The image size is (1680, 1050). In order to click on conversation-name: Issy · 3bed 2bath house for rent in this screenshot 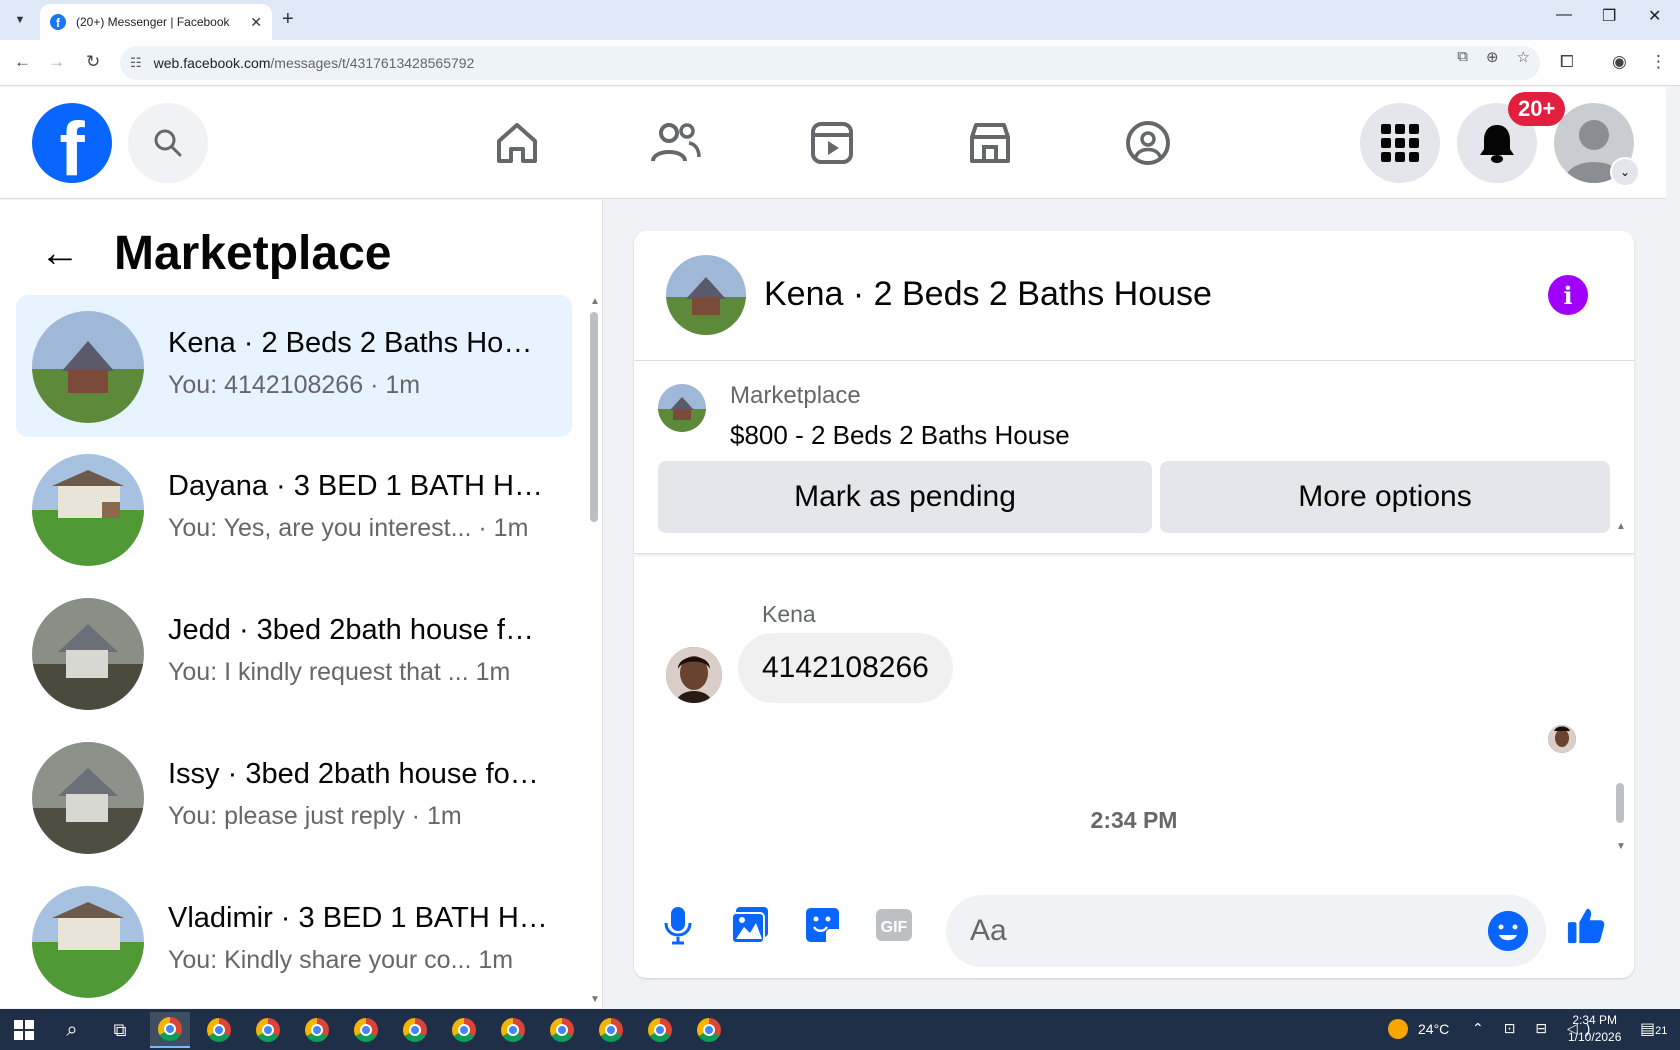, I will do `click(358, 774)`.